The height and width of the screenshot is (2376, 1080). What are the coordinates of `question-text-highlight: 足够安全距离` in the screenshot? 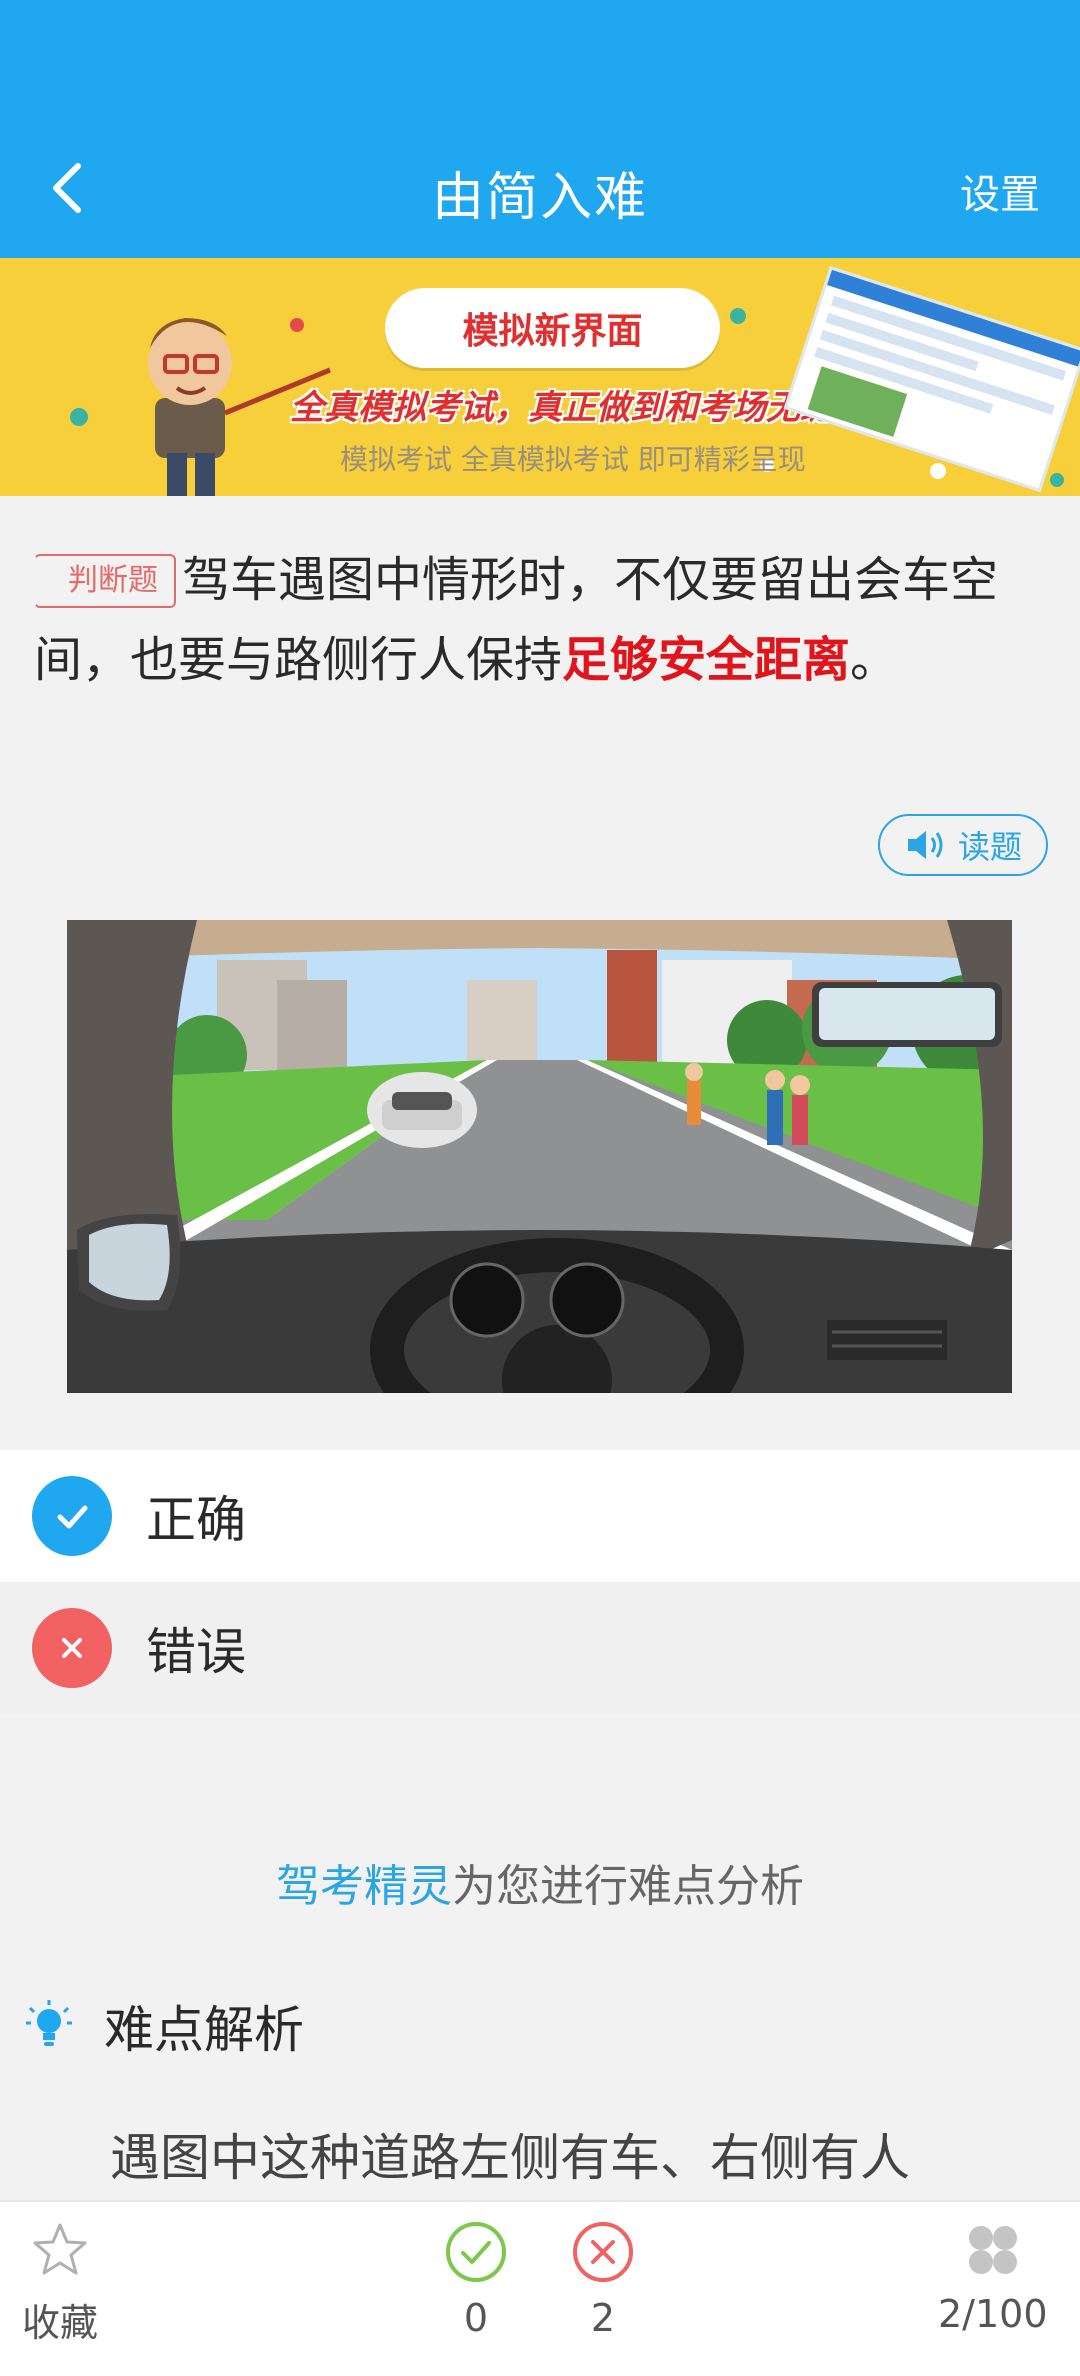 It's located at (706, 660).